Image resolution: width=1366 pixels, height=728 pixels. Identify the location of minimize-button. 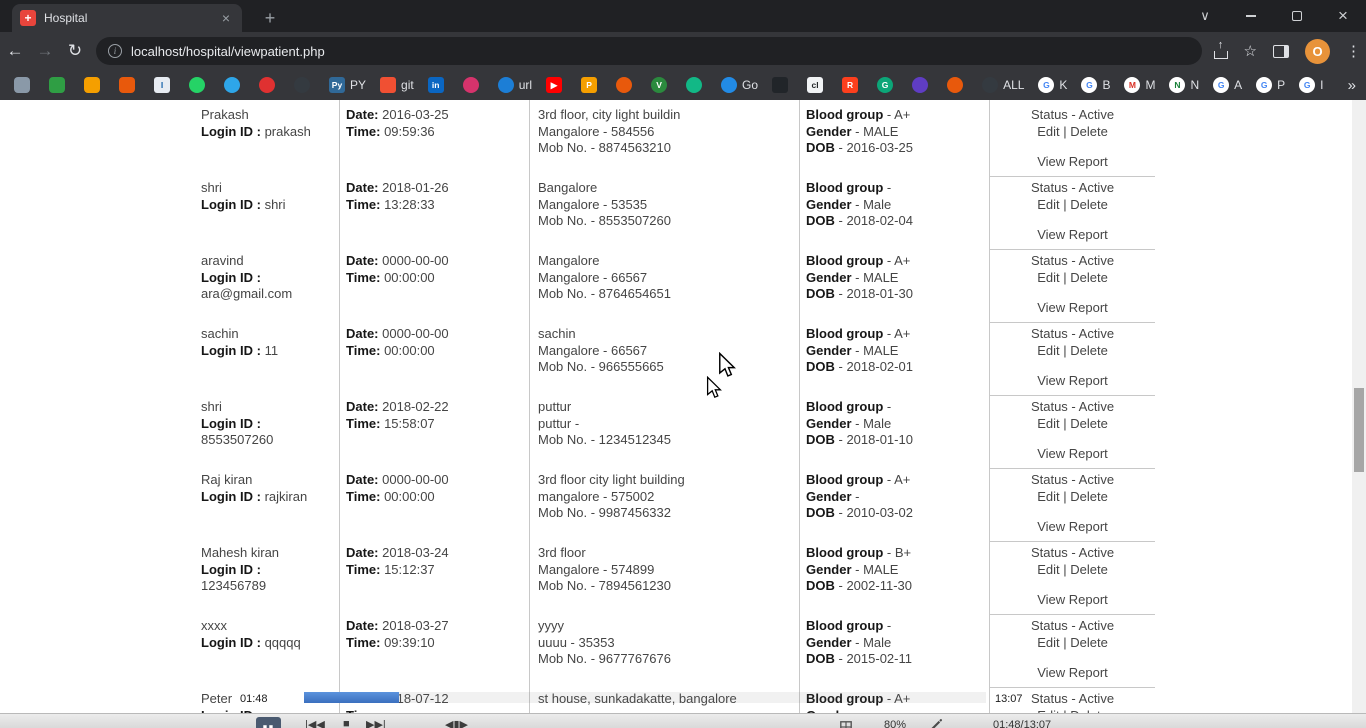
(1251, 16).